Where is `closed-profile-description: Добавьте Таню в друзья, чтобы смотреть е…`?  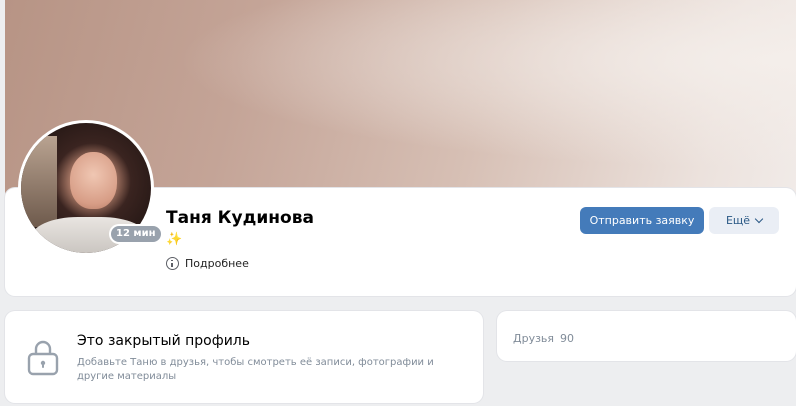
closed-profile-description: Добавьте Таню в друзья, чтобы смотреть е… is located at coordinates (255, 369).